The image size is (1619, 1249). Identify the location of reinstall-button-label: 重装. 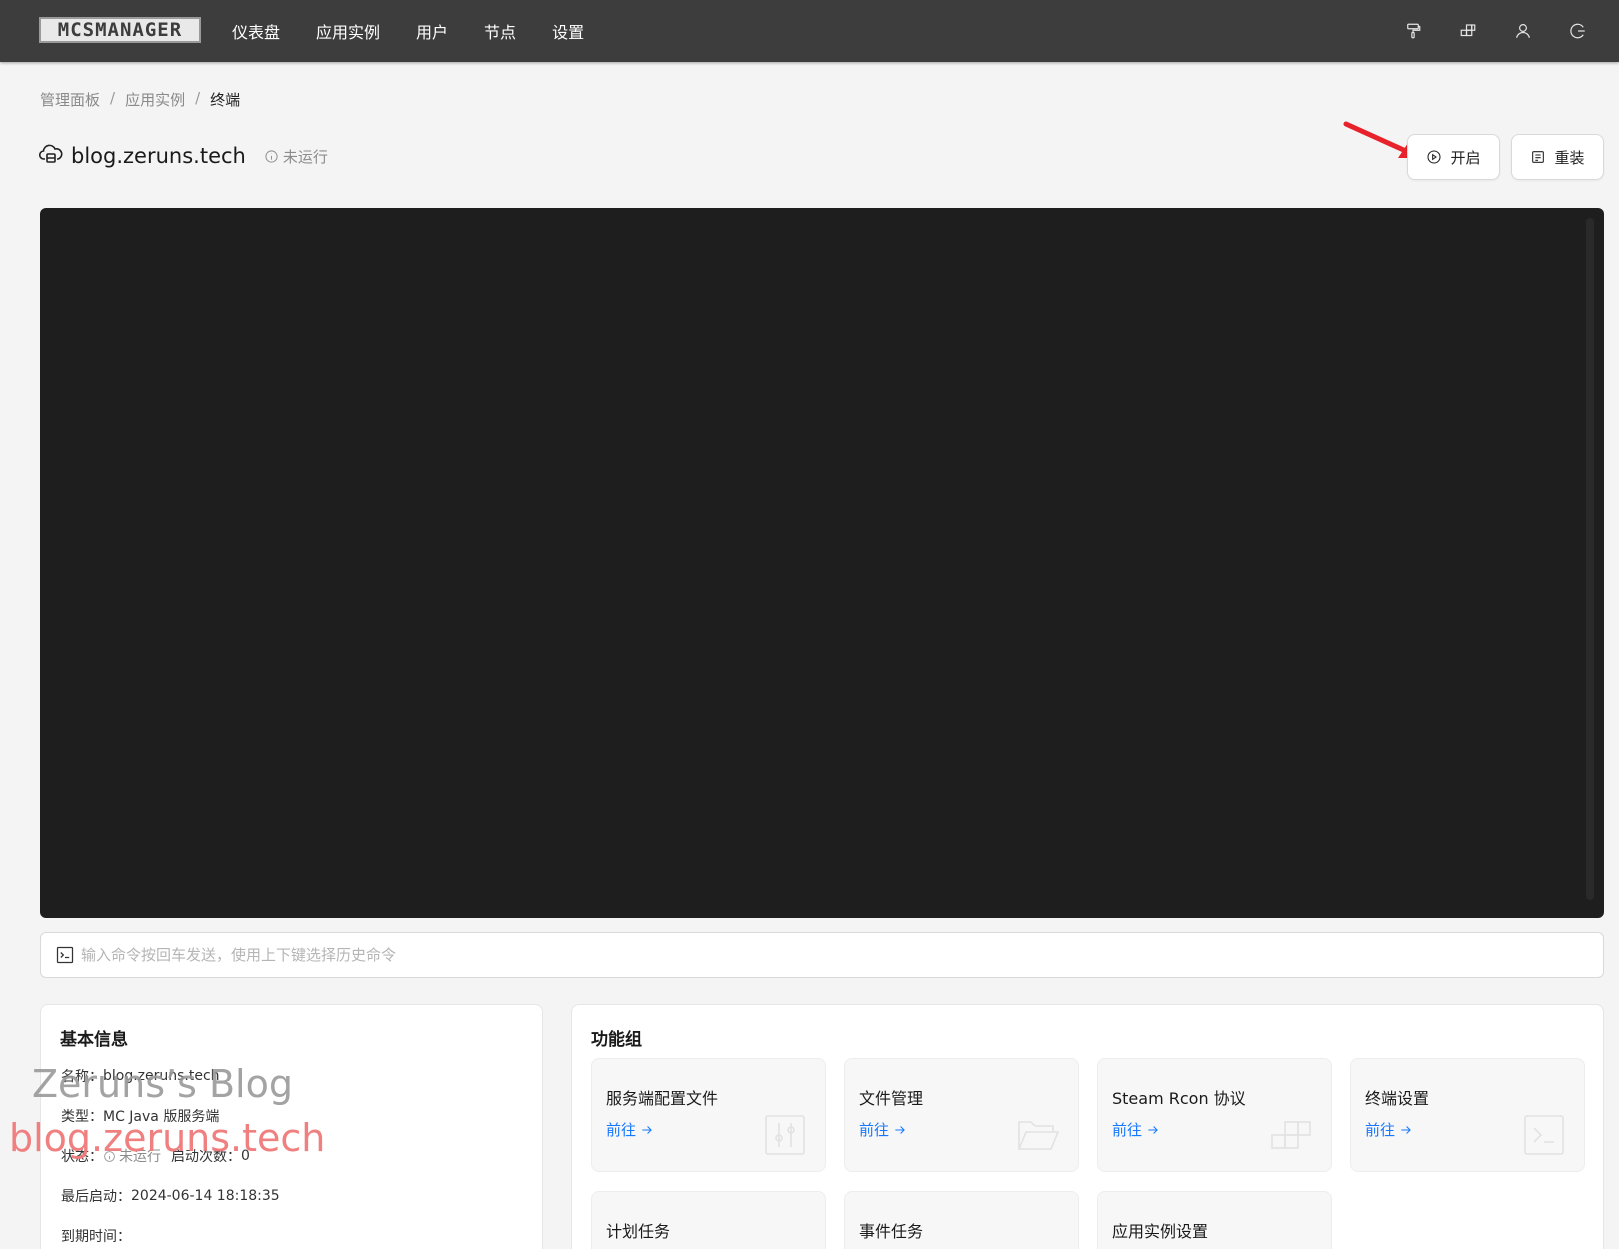
(1569, 157).